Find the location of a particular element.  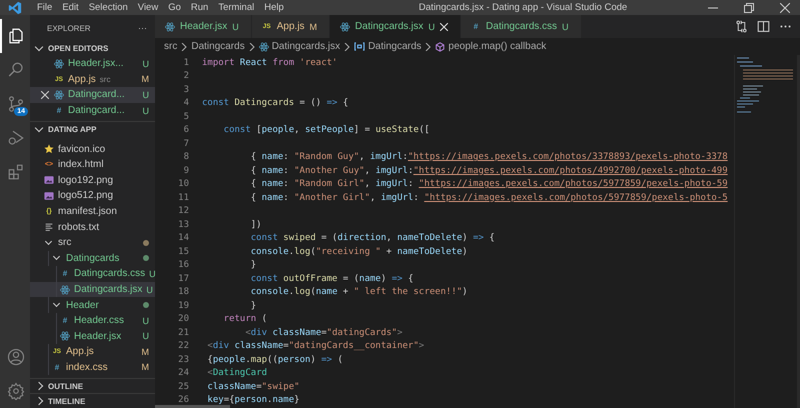

editor-tab: # Datingcards.css U is located at coordinates (521, 26).